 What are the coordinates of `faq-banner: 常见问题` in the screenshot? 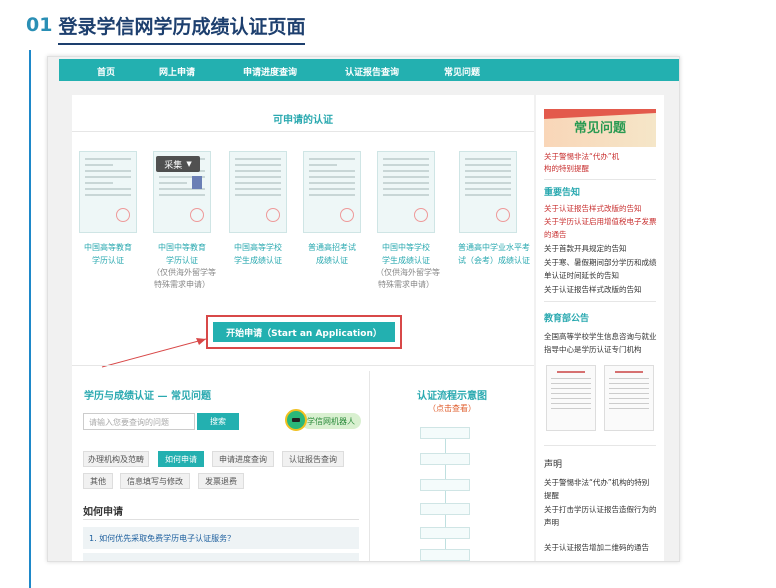 It's located at (600, 128).